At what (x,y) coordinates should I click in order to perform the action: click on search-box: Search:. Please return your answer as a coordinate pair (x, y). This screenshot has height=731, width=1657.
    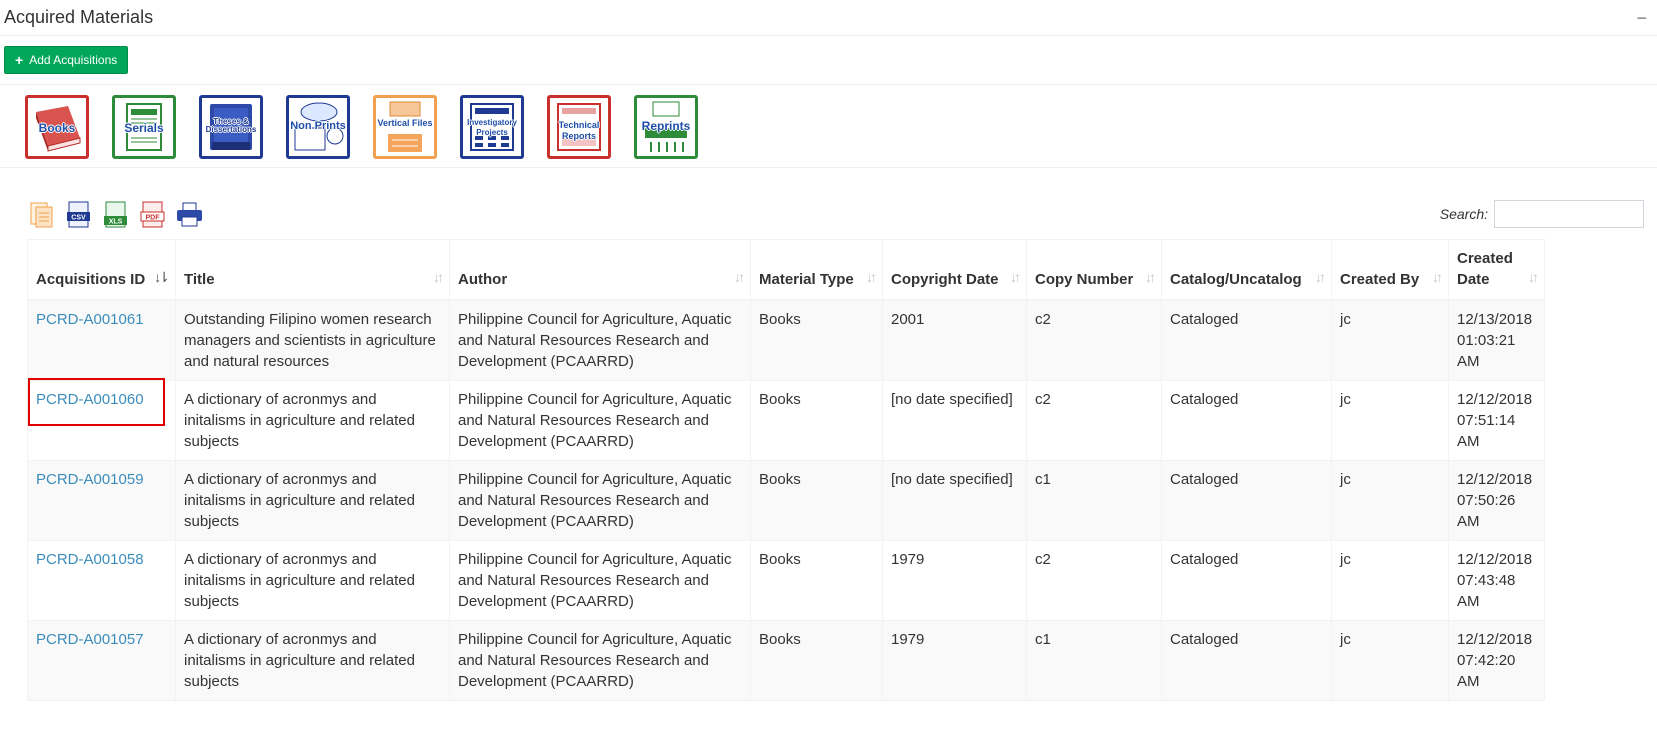
    Looking at the image, I should click on (1542, 214).